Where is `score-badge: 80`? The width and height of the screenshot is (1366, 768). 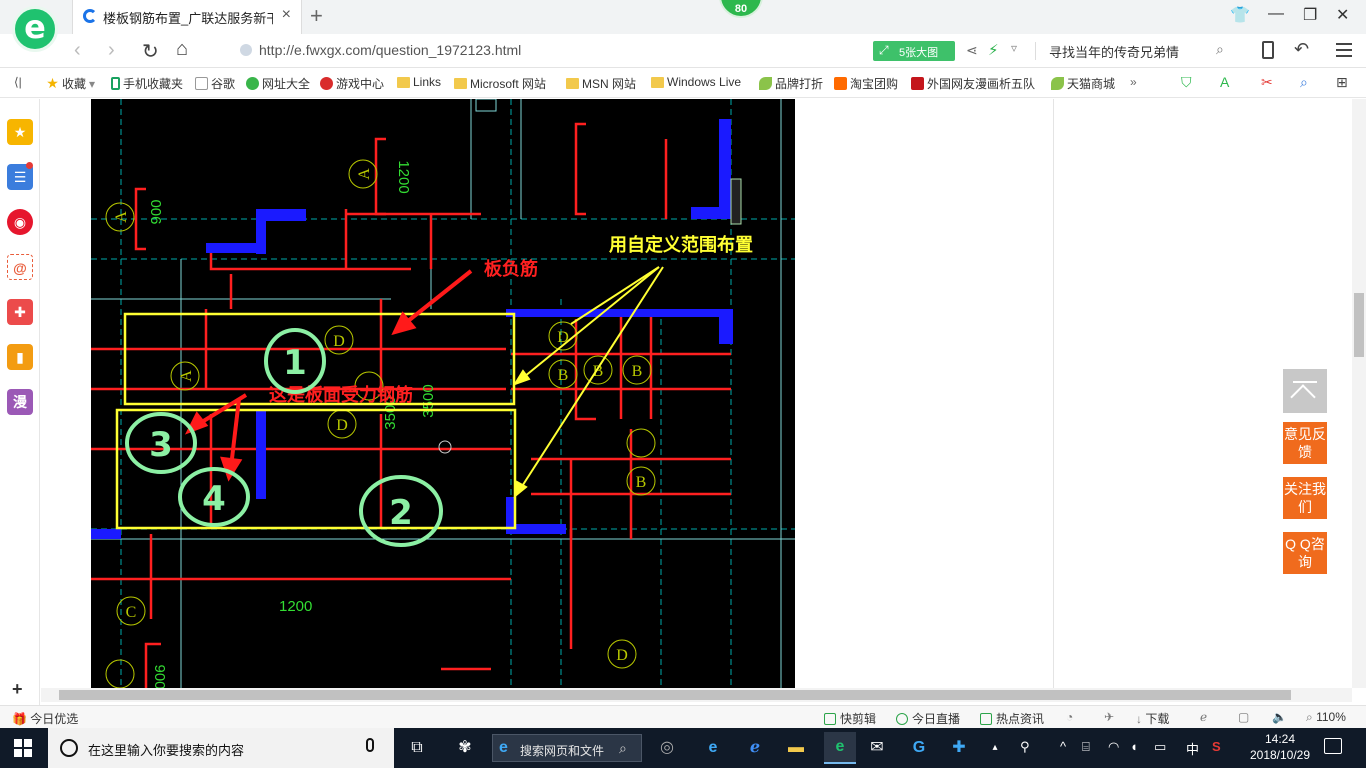 score-badge: 80 is located at coordinates (741, 9).